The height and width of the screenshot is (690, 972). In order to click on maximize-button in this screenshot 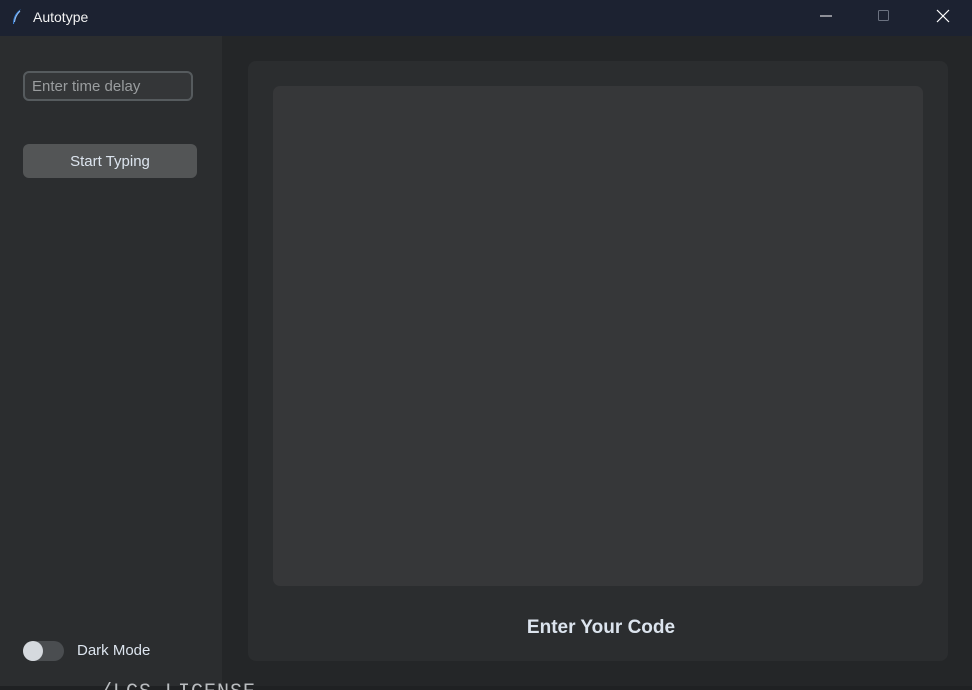, I will do `click(884, 18)`.